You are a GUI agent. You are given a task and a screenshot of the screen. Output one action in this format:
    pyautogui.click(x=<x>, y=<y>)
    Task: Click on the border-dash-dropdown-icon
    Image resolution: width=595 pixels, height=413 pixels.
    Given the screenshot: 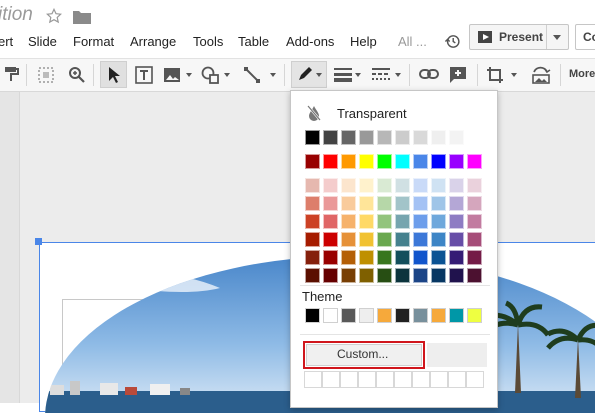 What is the action you would take?
    pyautogui.click(x=398, y=75)
    